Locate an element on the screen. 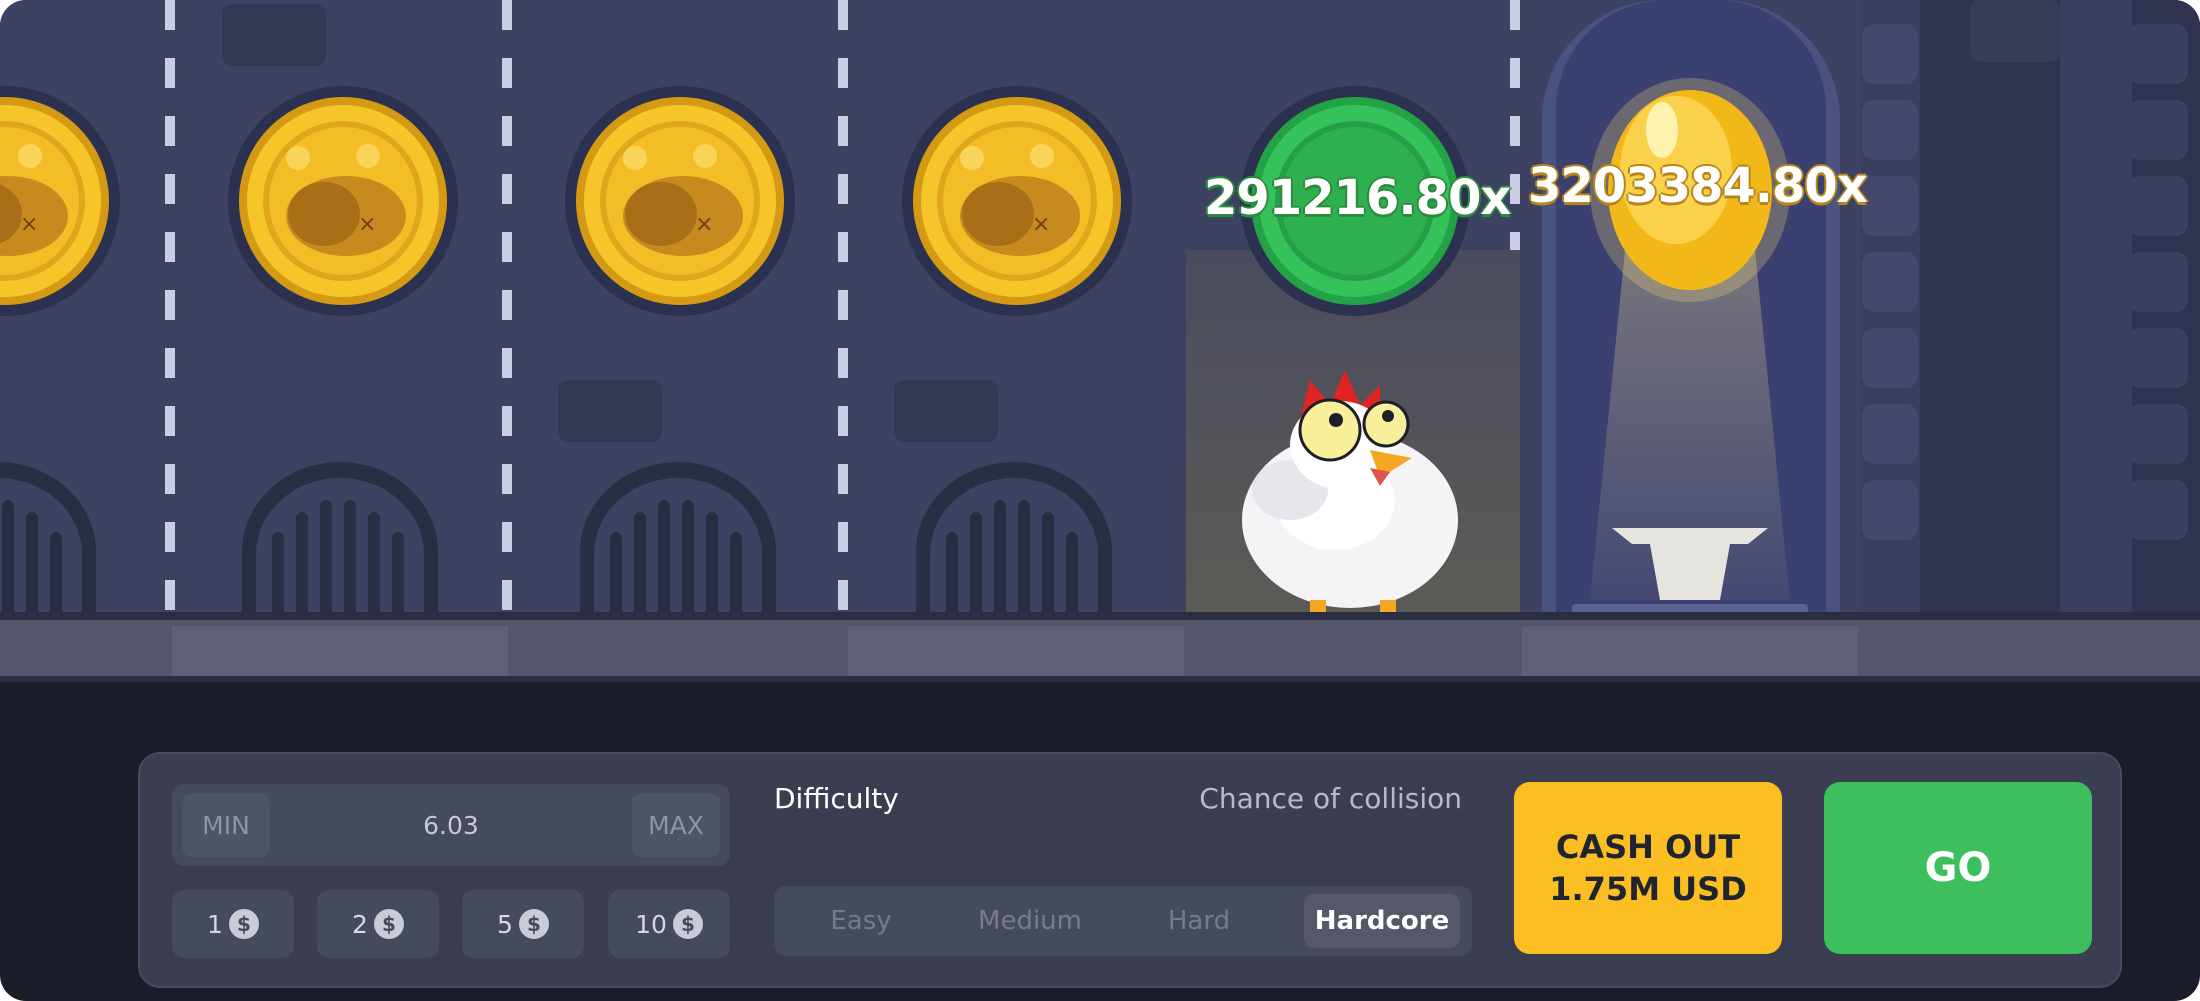  difficulty-selector: Easy Medium Hard Hardcore is located at coordinates (1123, 921).